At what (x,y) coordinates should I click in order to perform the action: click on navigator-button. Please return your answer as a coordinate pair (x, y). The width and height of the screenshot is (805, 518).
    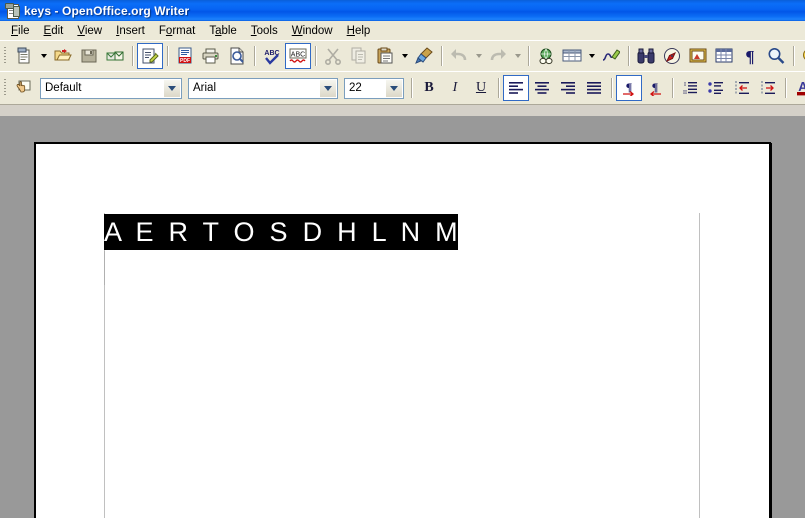
    Looking at the image, I should click on (672, 56).